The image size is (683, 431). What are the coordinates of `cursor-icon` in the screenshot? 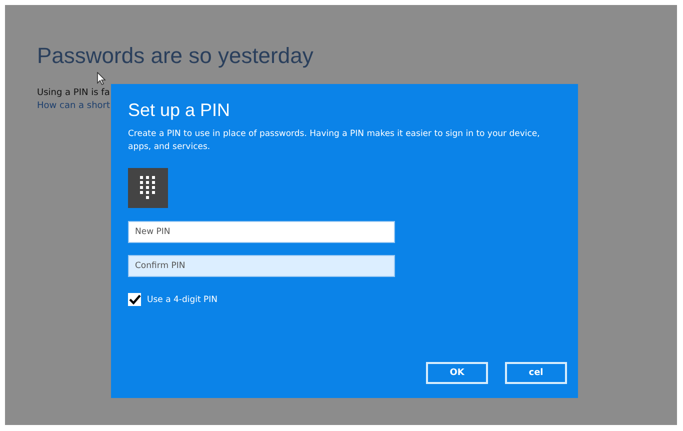 It's located at (101, 78).